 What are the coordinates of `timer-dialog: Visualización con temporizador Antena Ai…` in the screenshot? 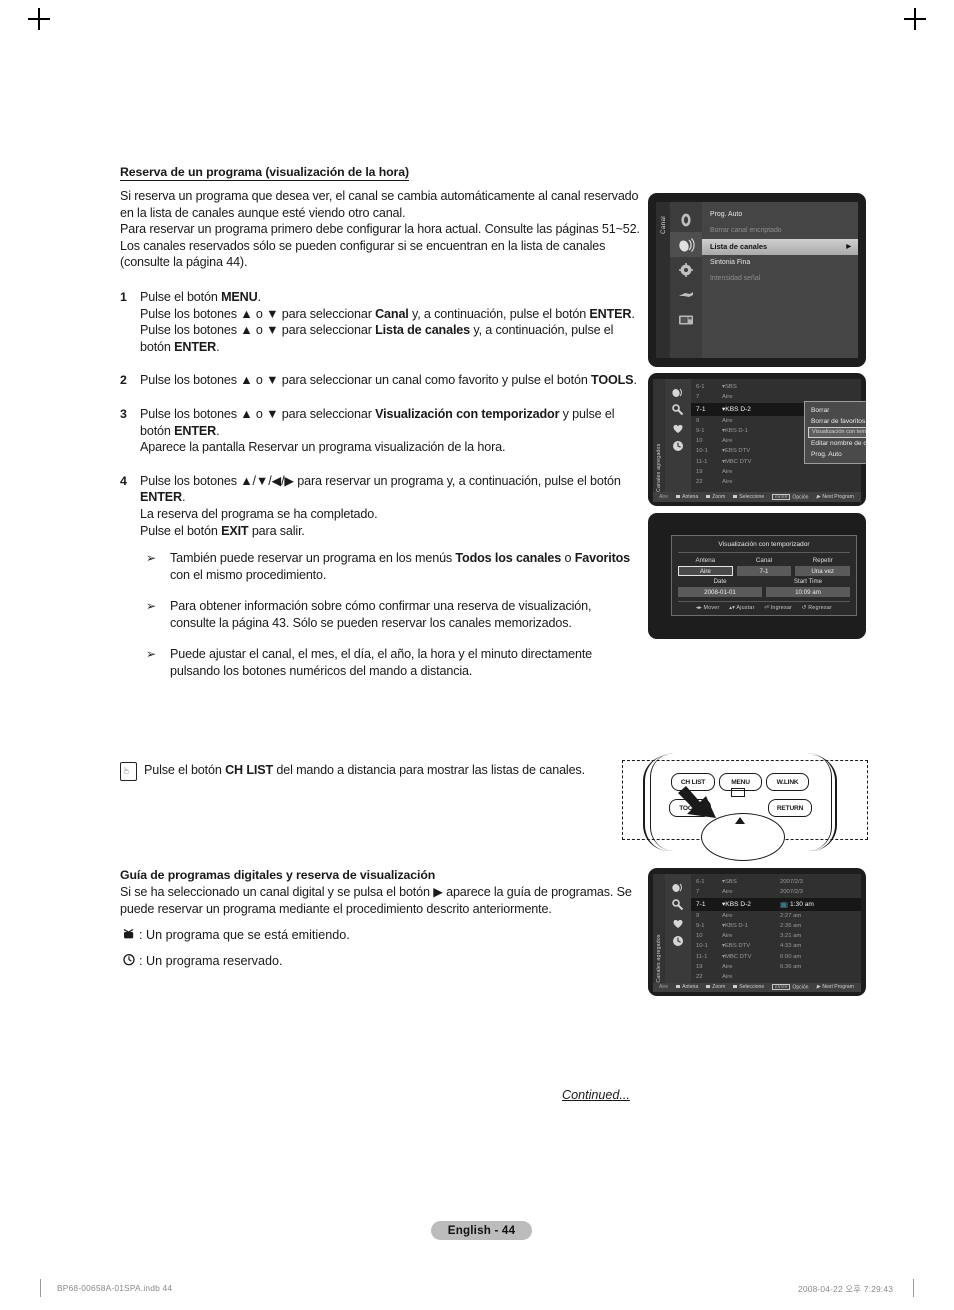 It's located at (764, 575).